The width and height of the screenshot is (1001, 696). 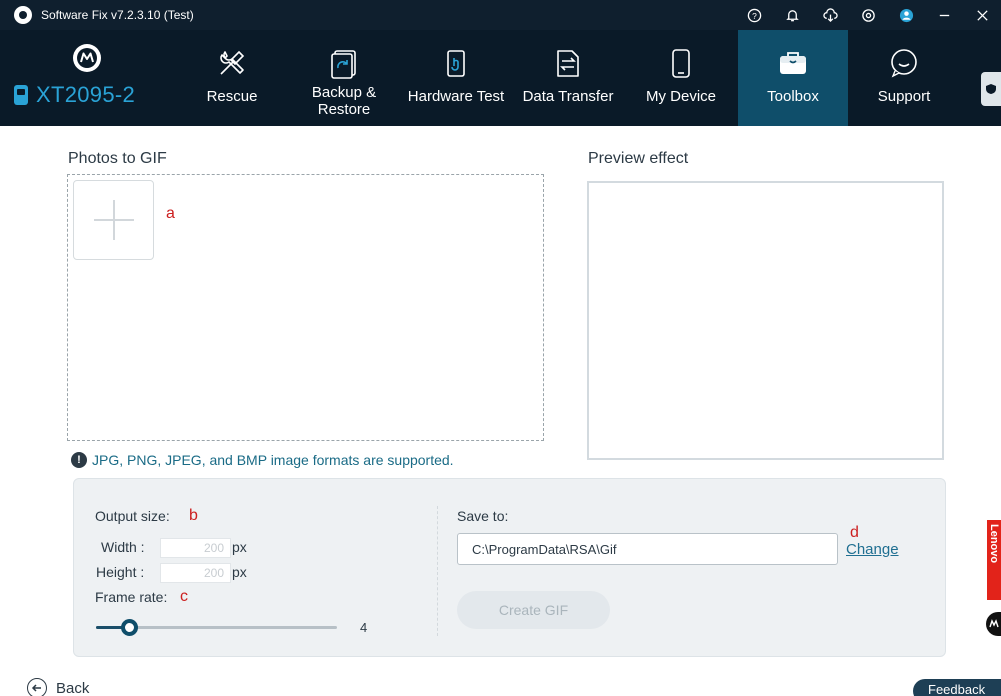 What do you see at coordinates (239, 572) in the screenshot?
I see `height-unit: px` at bounding box center [239, 572].